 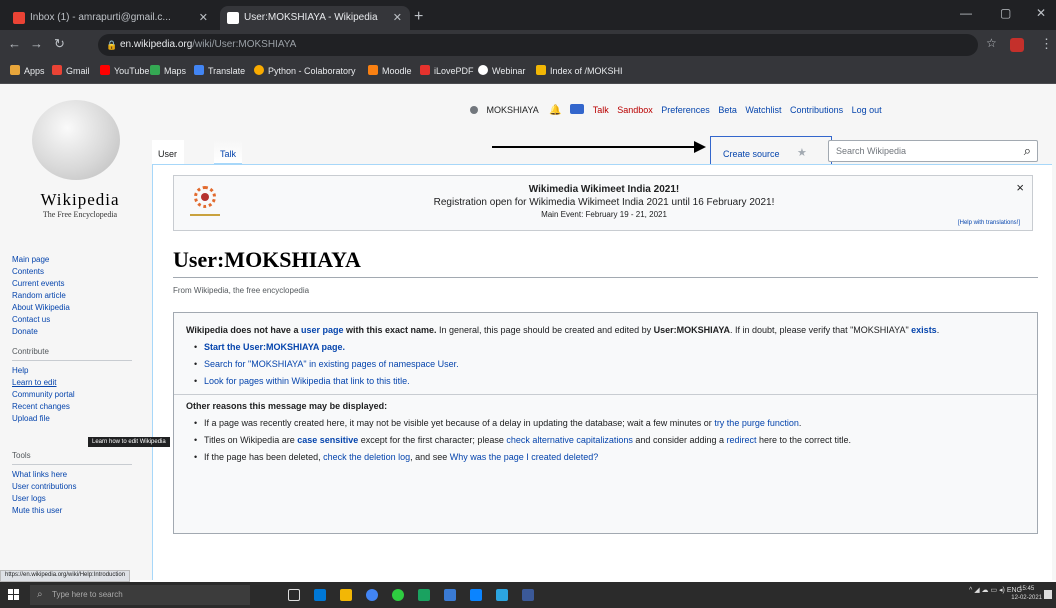 I want to click on sidebar-item-contents: Contents, so click(x=41, y=272).